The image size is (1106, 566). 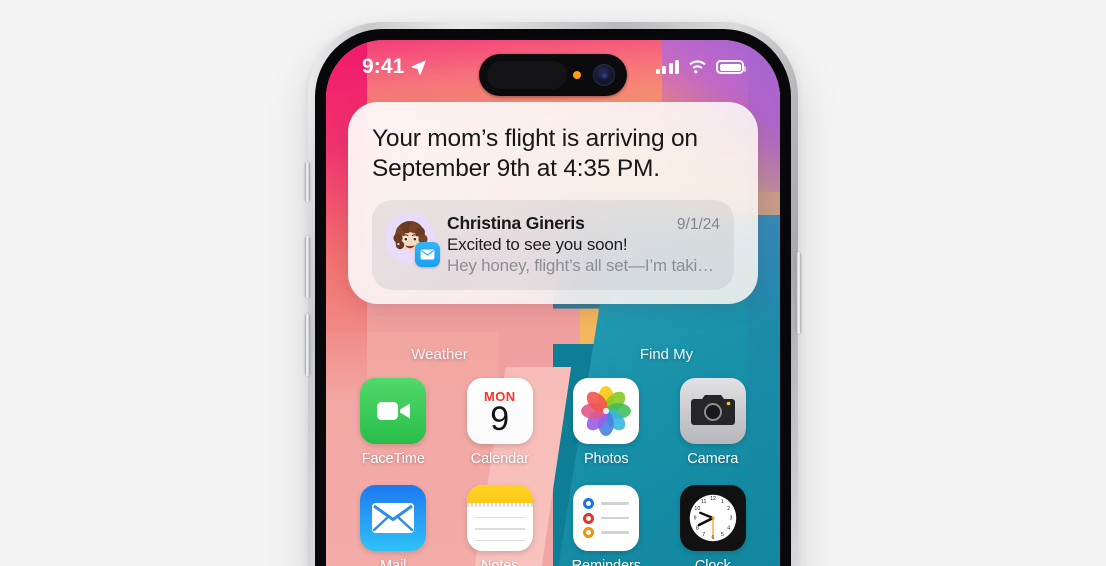 What do you see at coordinates (393, 518) in the screenshot?
I see `mail-icon` at bounding box center [393, 518].